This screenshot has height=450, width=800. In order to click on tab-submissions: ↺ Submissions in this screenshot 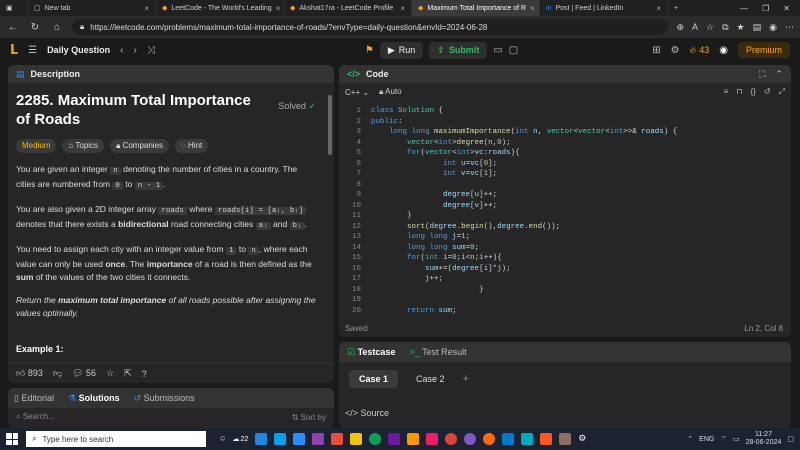, I will do `click(164, 398)`.